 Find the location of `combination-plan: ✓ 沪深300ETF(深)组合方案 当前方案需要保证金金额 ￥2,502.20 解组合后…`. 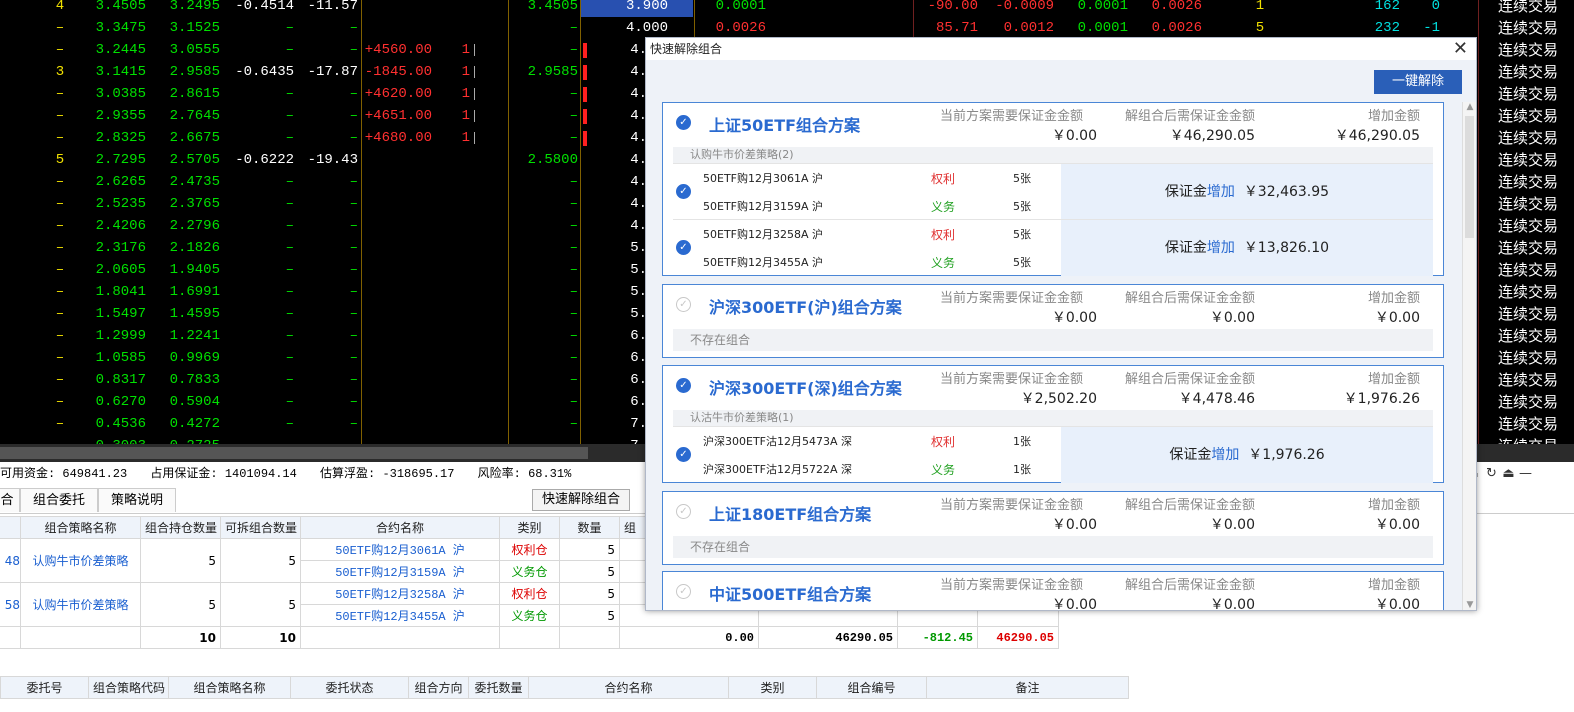

combination-plan: ✓ 沪深300ETF(深)组合方案 当前方案需要保证金金额 ￥2,502.20 解组合后… is located at coordinates (1053, 424).